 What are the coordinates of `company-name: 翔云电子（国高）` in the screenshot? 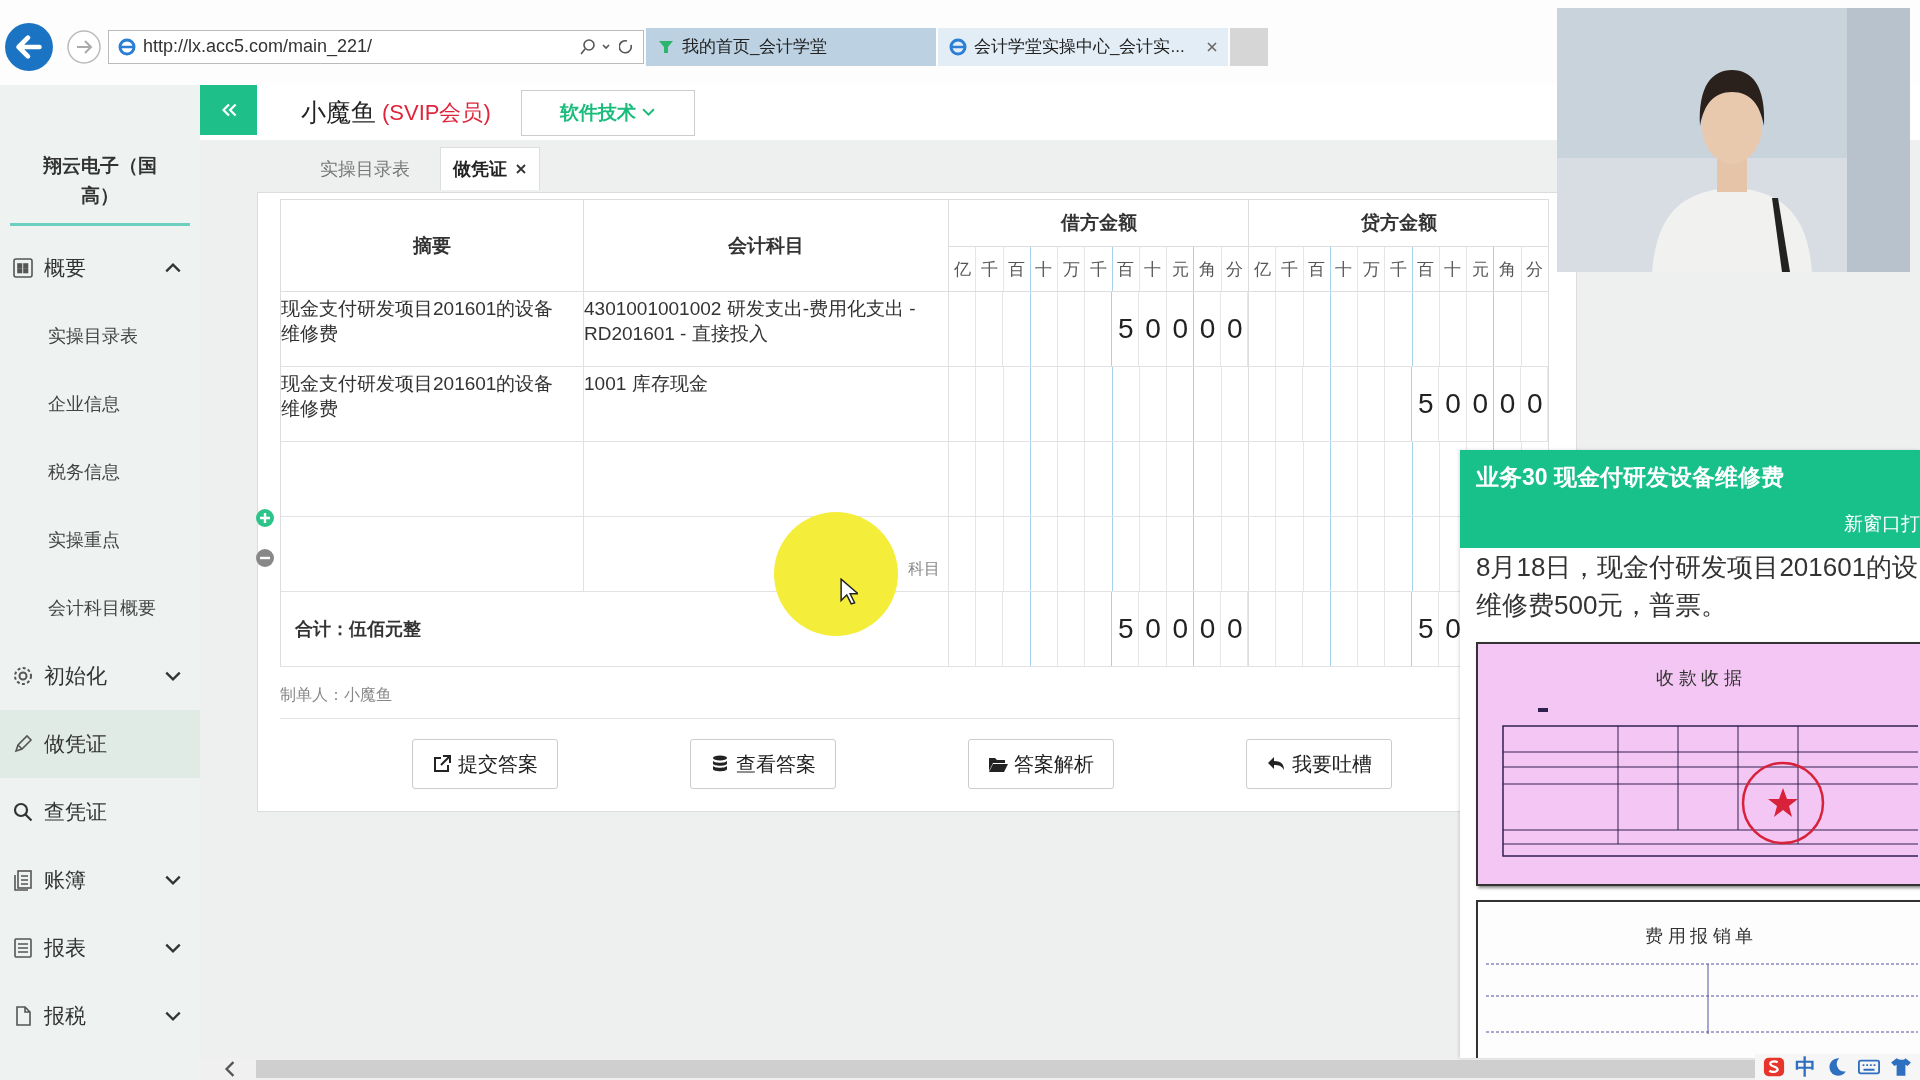 It's located at (100, 181).